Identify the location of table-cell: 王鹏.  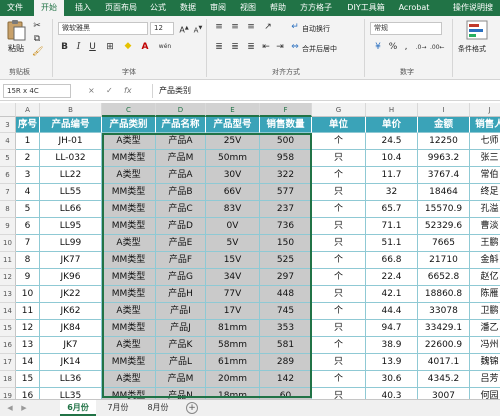
(485, 243).